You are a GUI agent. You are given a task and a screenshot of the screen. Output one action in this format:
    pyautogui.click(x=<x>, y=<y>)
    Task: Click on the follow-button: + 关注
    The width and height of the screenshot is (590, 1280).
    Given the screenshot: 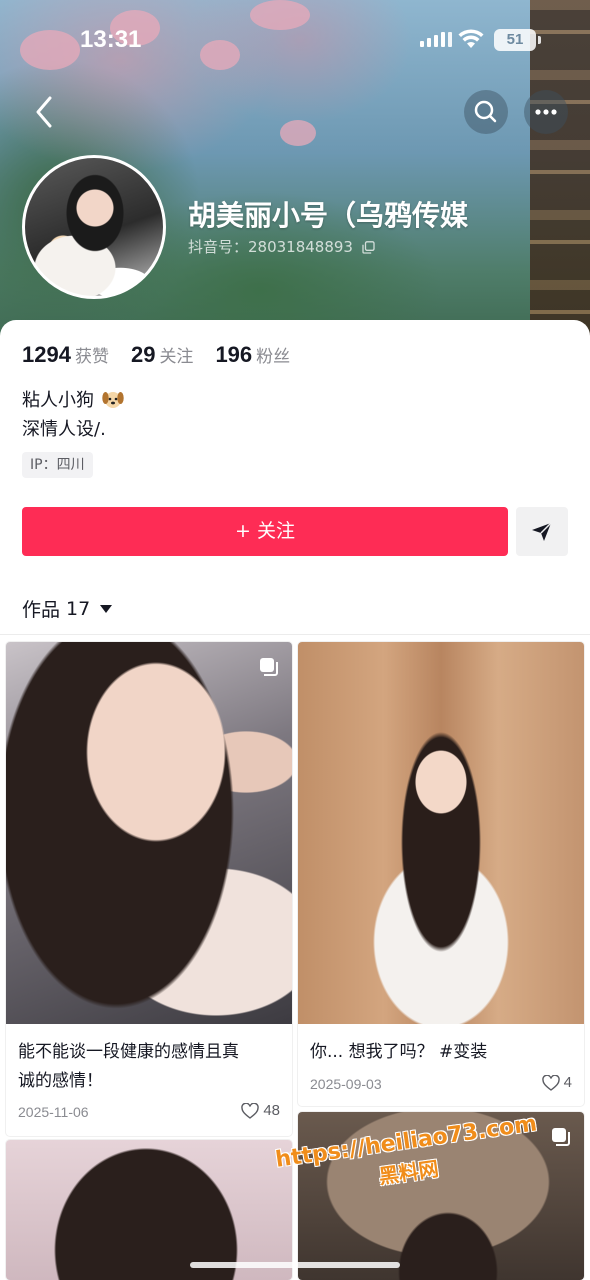 What is the action you would take?
    pyautogui.click(x=265, y=531)
    